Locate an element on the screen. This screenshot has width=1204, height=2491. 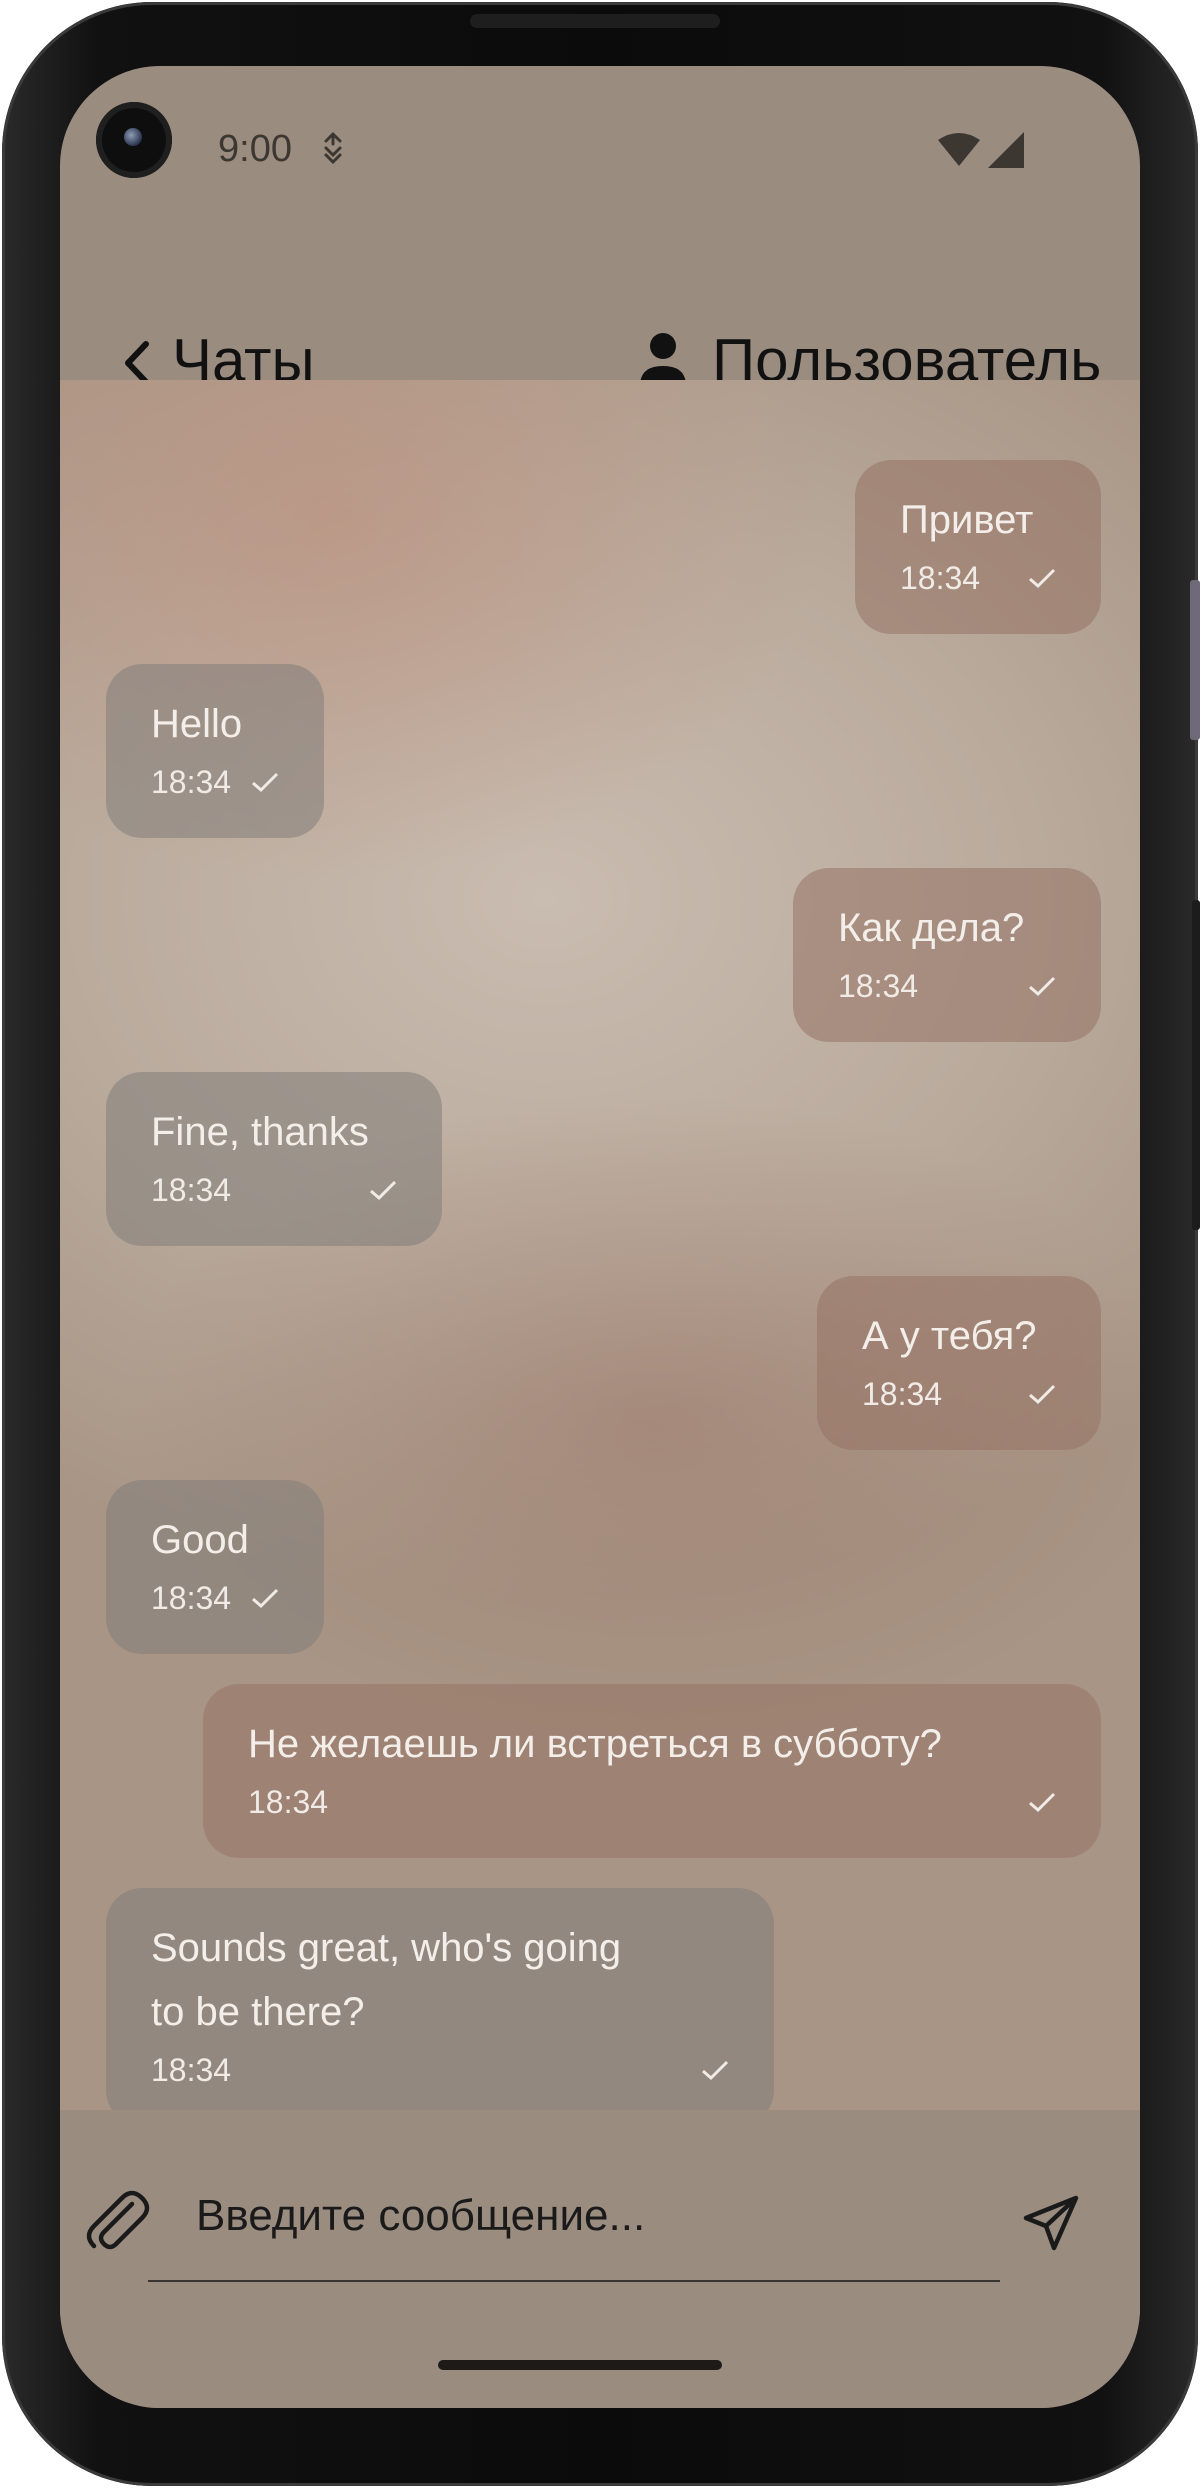
message-text: Fine, thanks is located at coordinates (260, 1132).